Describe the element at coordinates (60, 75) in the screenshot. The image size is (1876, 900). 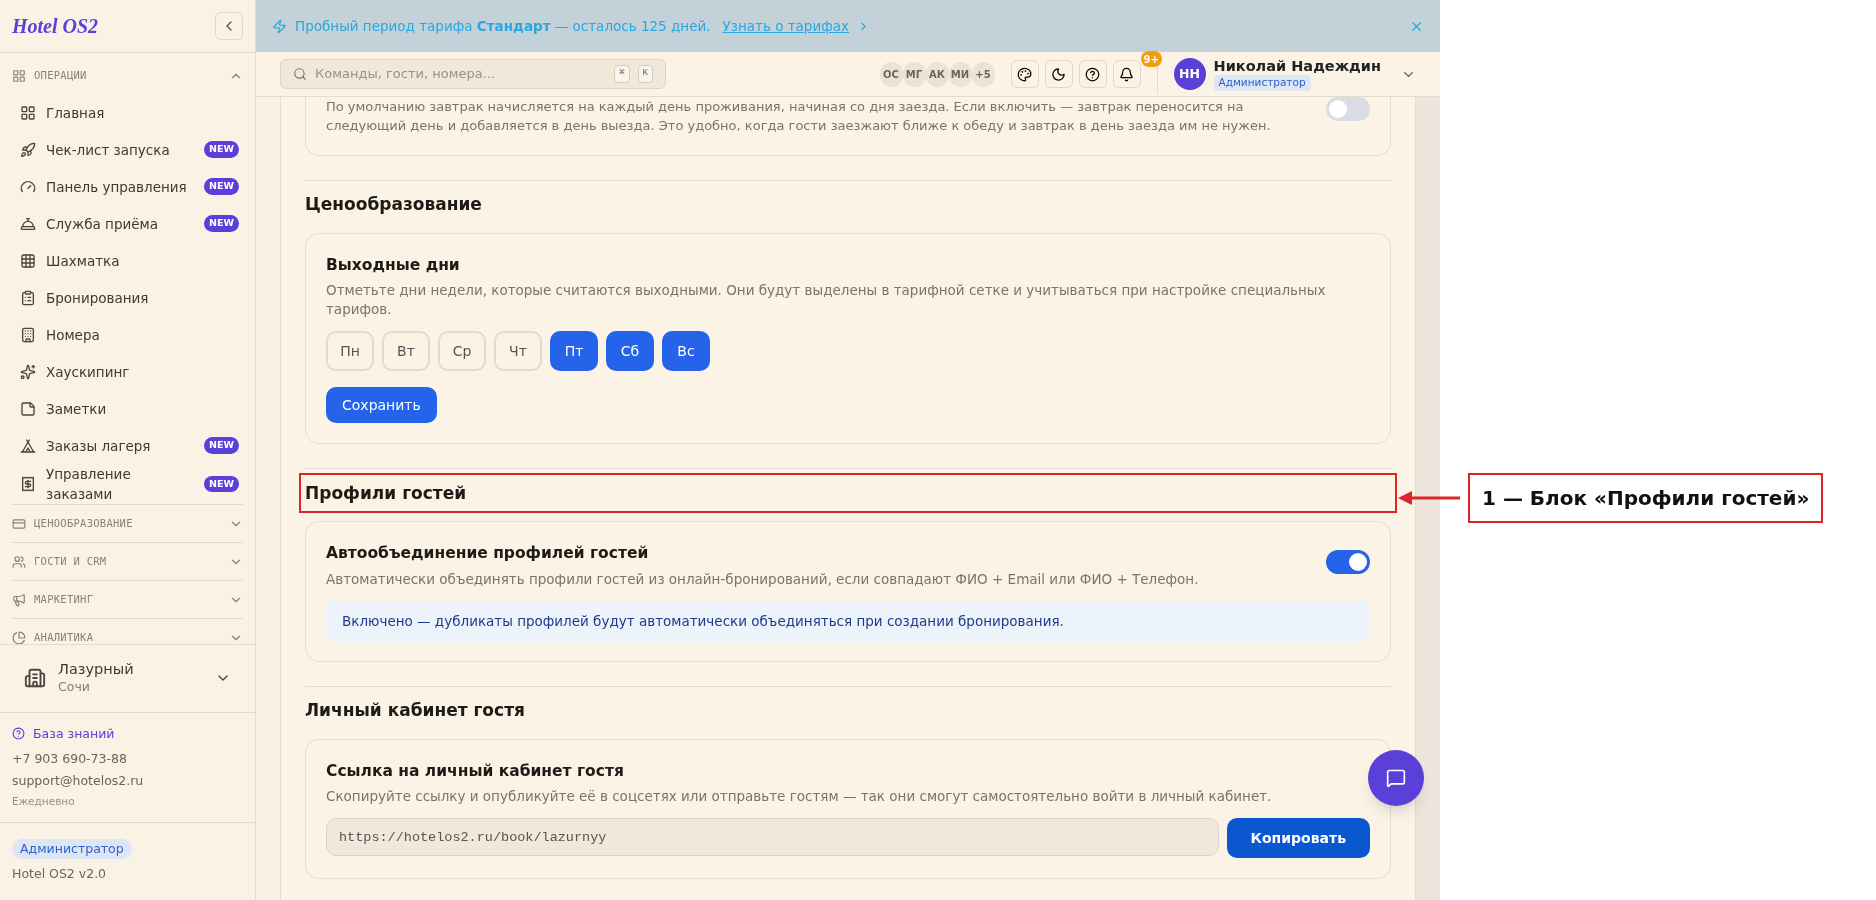
I see `group-label: ОПЕРАЦИИ` at that location.